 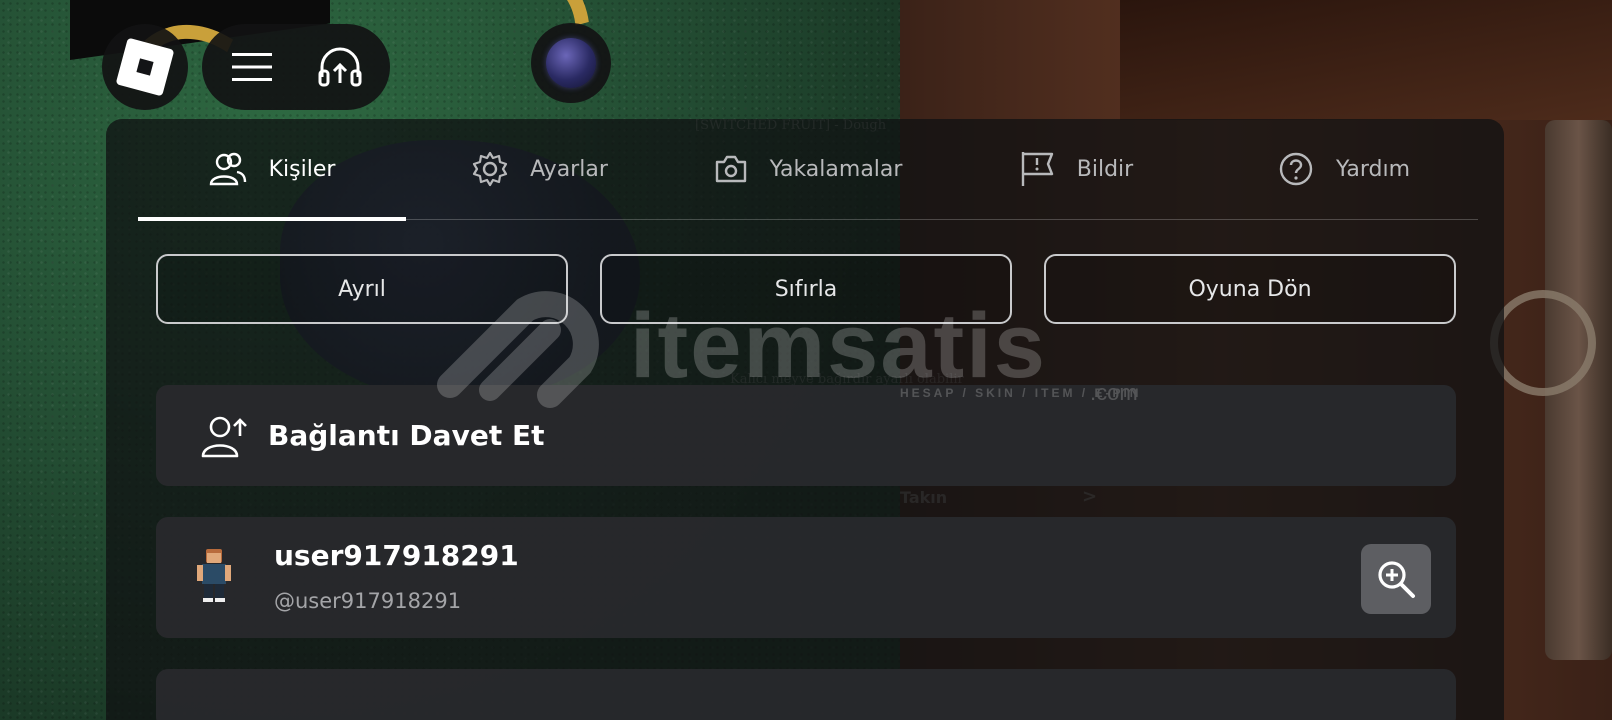 What do you see at coordinates (569, 169) in the screenshot?
I see `tab-label: Ayarlar` at bounding box center [569, 169].